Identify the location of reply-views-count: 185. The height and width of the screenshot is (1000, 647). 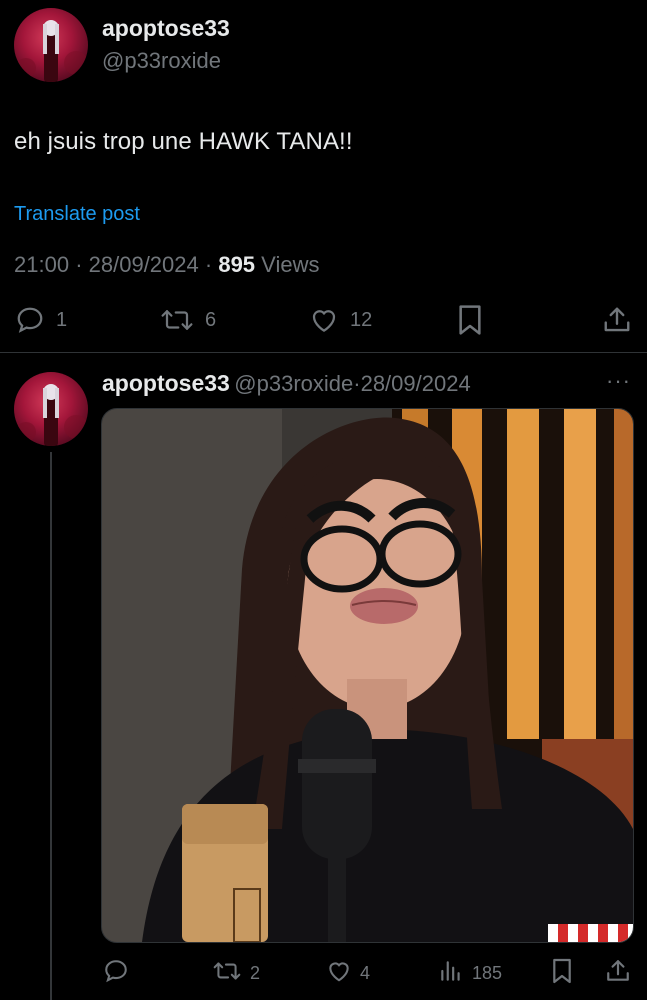
(487, 973).